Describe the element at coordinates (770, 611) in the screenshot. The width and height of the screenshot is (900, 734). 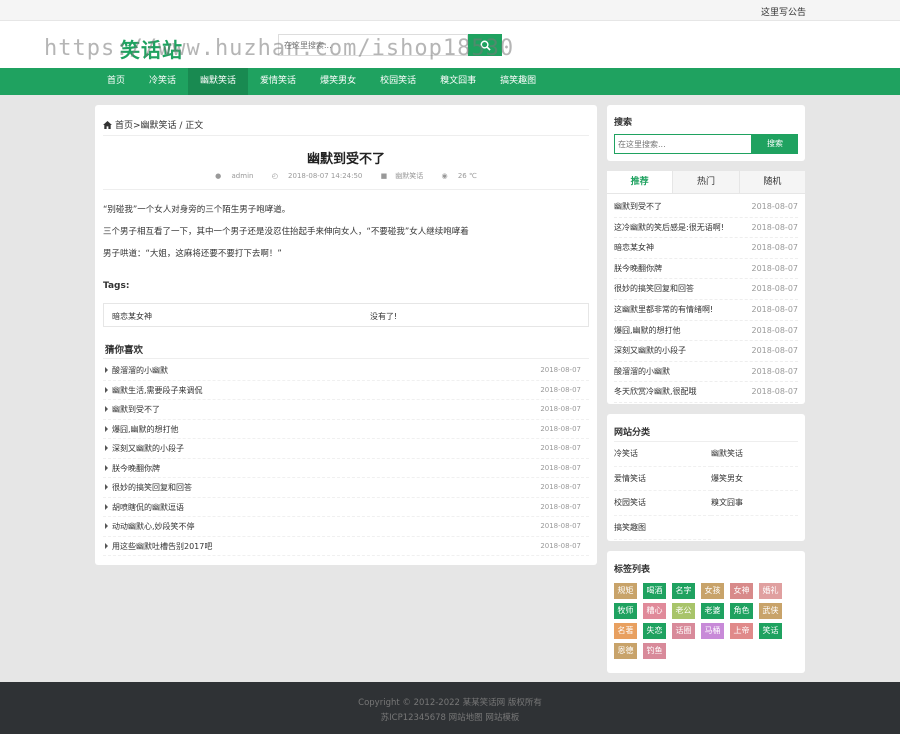
I see `tag-badge: 武侠` at that location.